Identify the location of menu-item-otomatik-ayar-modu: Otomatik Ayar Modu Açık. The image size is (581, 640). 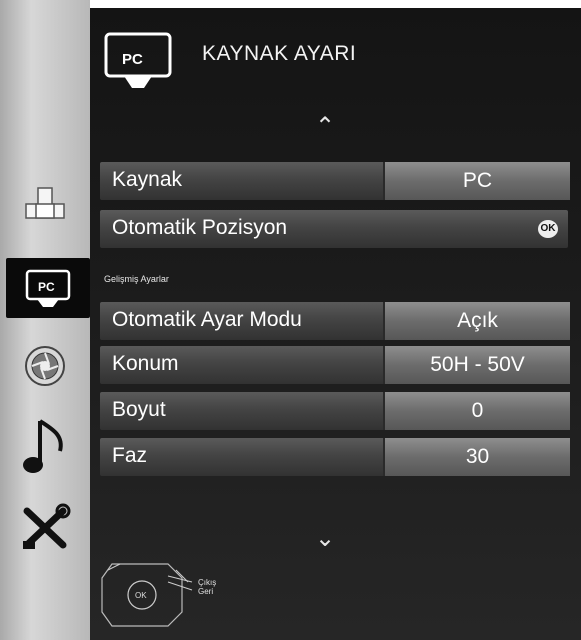
(335, 321).